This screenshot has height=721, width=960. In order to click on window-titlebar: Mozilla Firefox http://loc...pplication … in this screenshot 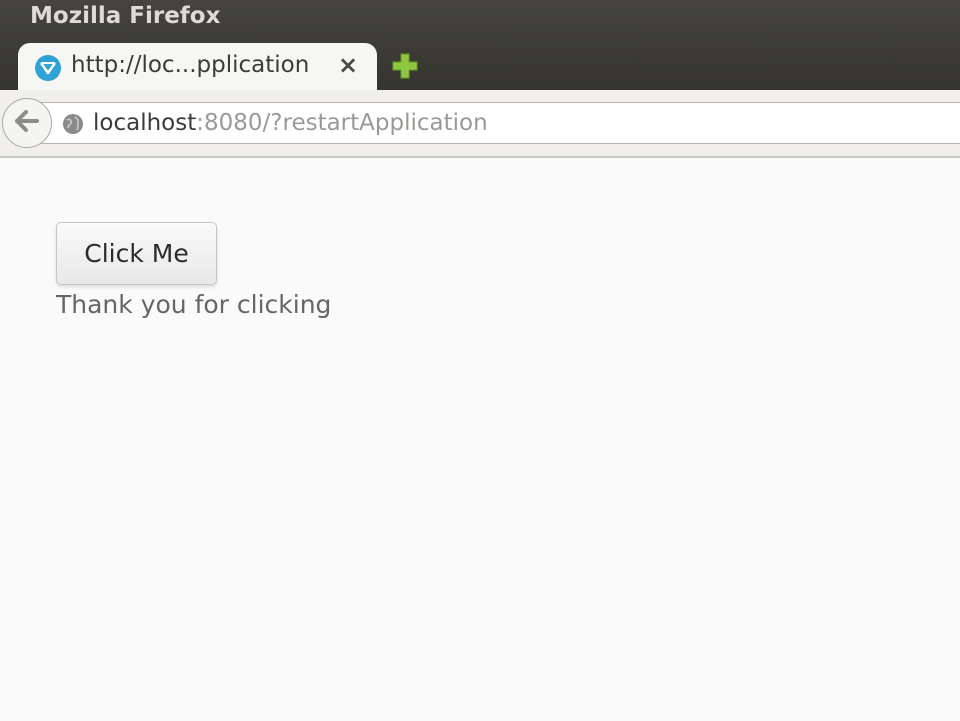, I will do `click(480, 46)`.